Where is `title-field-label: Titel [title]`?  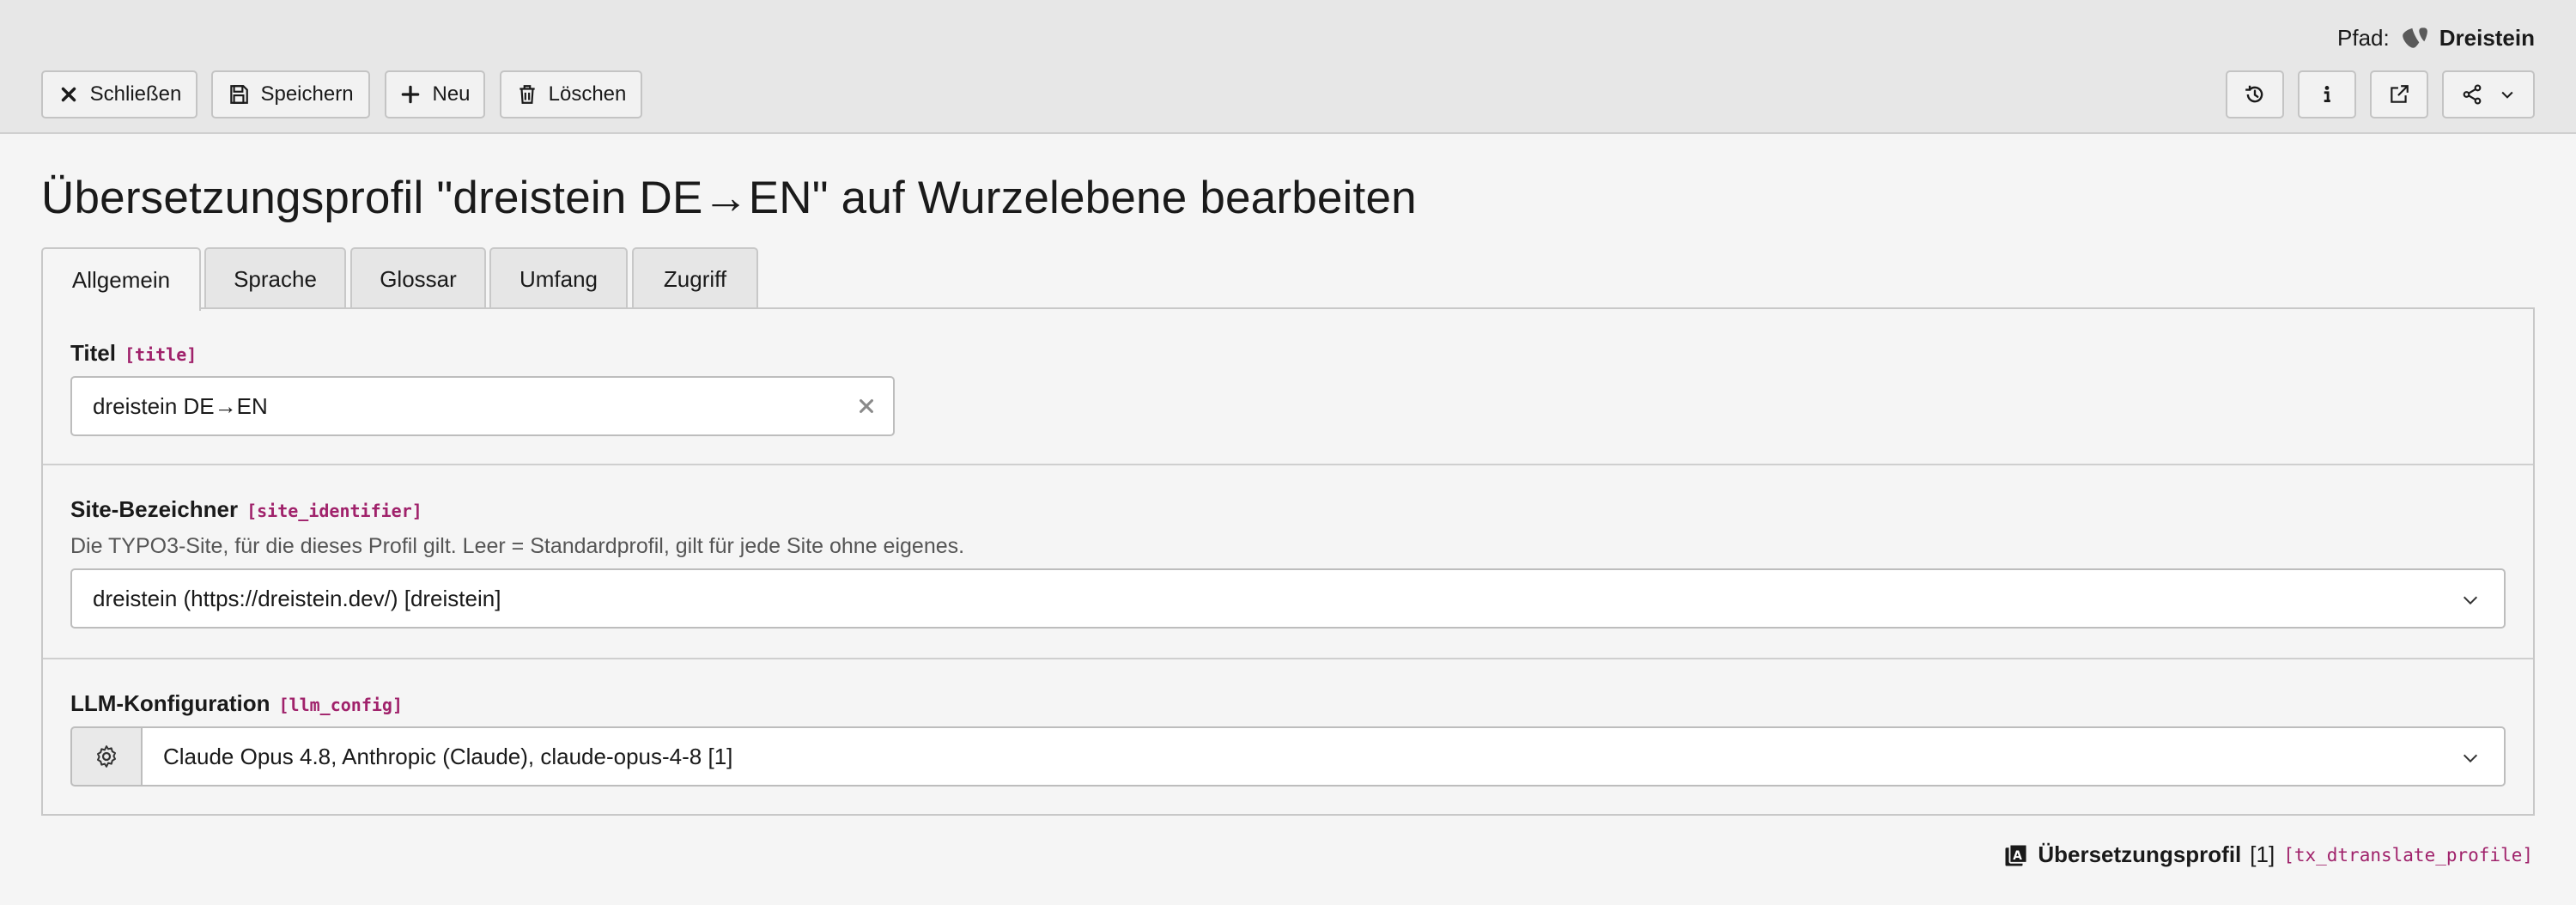
title-field-label: Titel [title] is located at coordinates (133, 353).